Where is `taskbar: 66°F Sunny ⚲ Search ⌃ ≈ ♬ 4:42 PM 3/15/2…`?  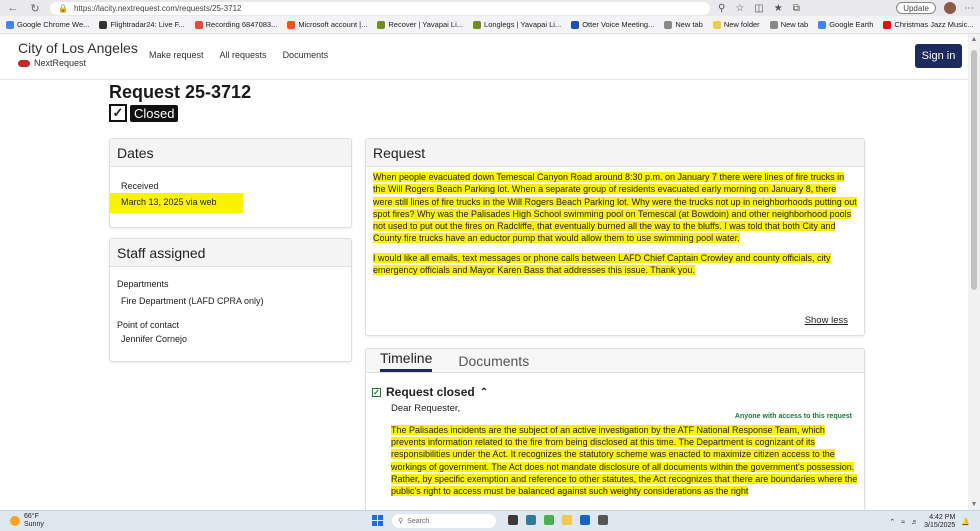
taskbar: 66°F Sunny ⚲ Search ⌃ ≈ ♬ 4:42 PM 3/15/2… is located at coordinates (490, 520).